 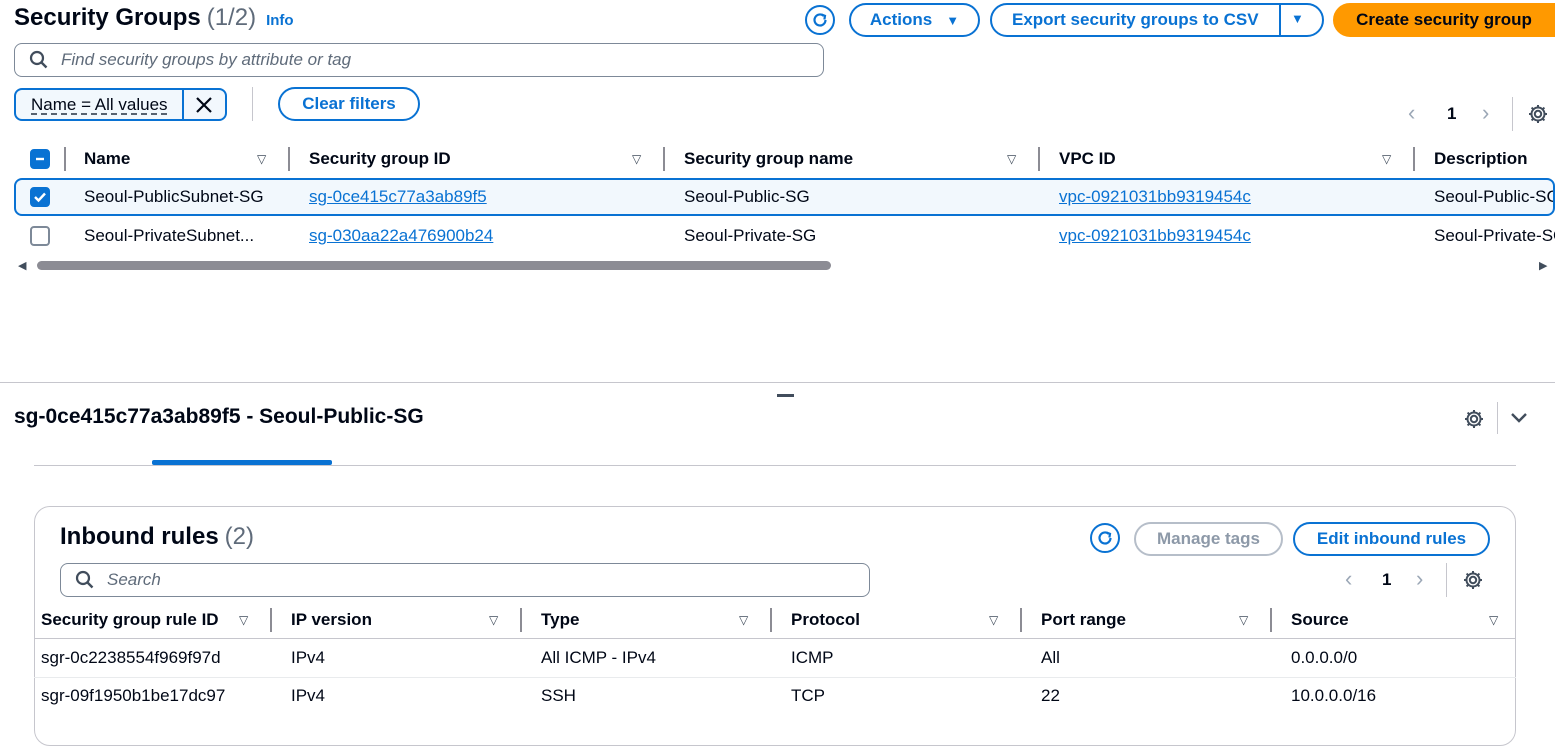 I want to click on scroll-left-icon: ◀, so click(x=22, y=265).